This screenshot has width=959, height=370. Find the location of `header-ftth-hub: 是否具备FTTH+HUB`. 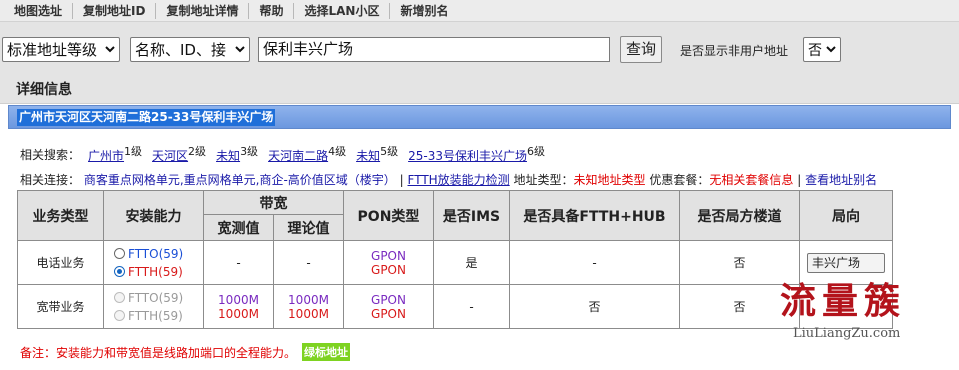

header-ftth-hub: 是否具备FTTH+HUB is located at coordinates (594, 215).